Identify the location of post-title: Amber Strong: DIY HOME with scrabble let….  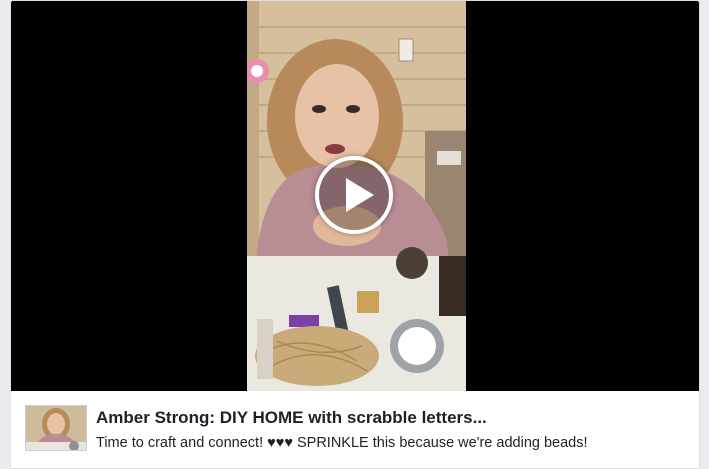
(391, 418).